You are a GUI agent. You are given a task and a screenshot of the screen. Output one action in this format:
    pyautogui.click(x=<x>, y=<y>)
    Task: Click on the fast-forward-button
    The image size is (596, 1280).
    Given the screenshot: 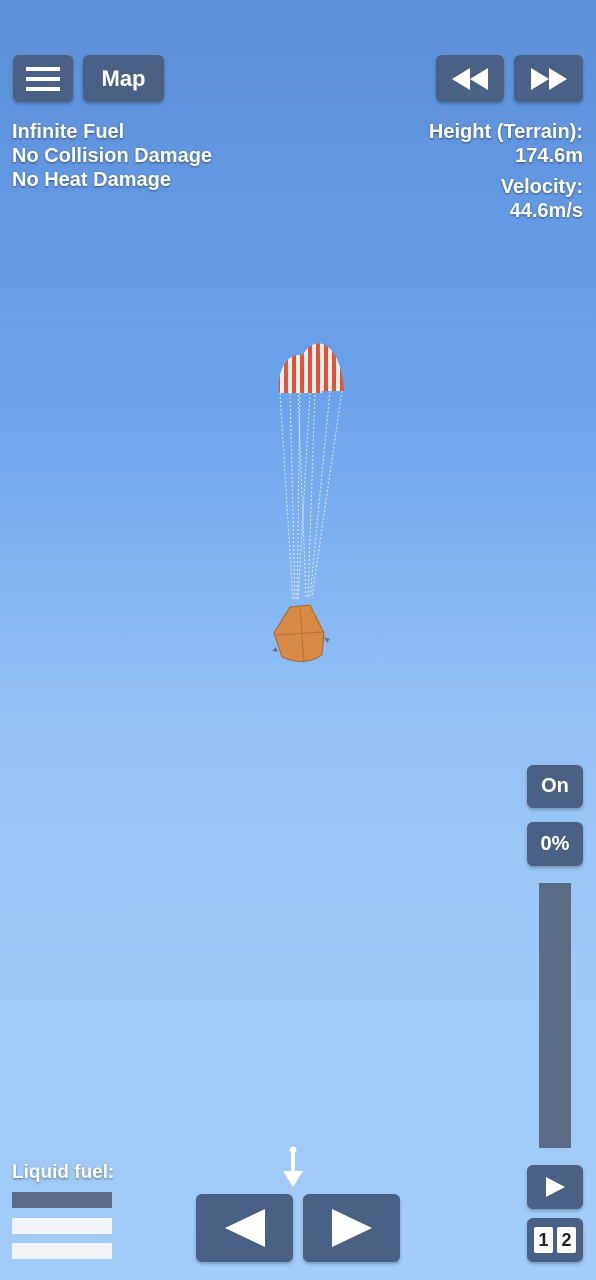 What is the action you would take?
    pyautogui.click(x=548, y=78)
    